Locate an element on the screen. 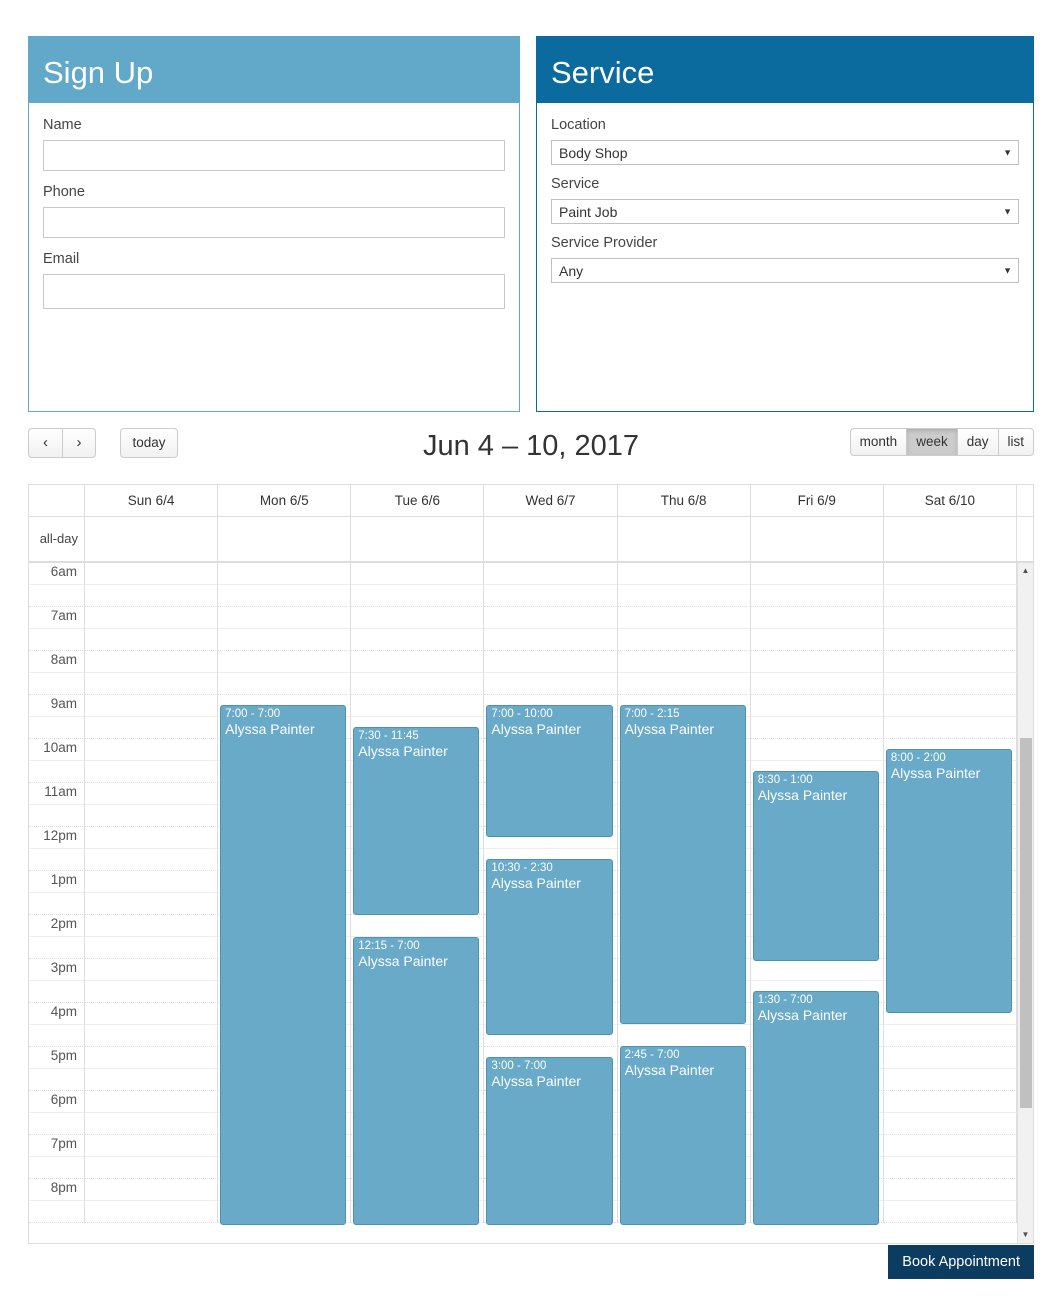 This screenshot has height=1299, width=1062. calendar-event: 7:00 - 2:15 Alyssa Painter is located at coordinates (682, 864).